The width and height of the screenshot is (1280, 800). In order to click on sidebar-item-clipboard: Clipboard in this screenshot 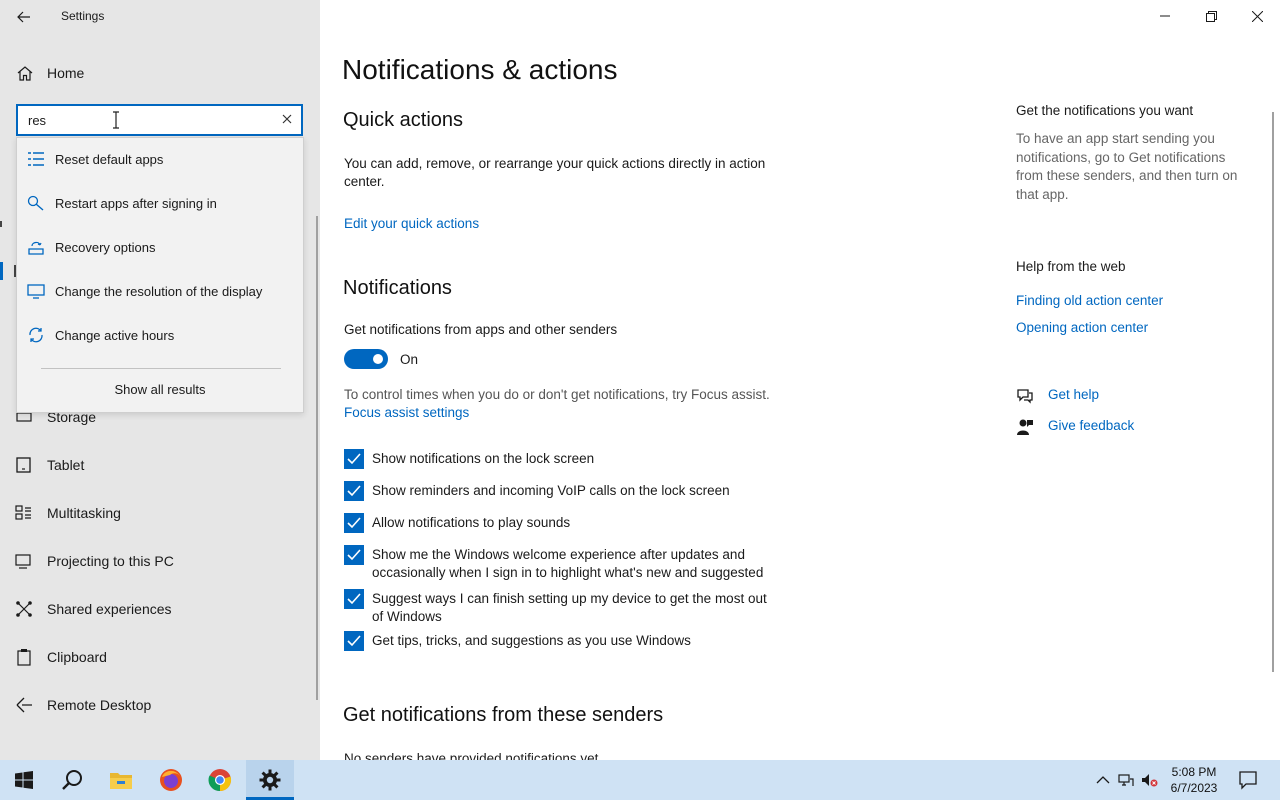, I will do `click(158, 657)`.